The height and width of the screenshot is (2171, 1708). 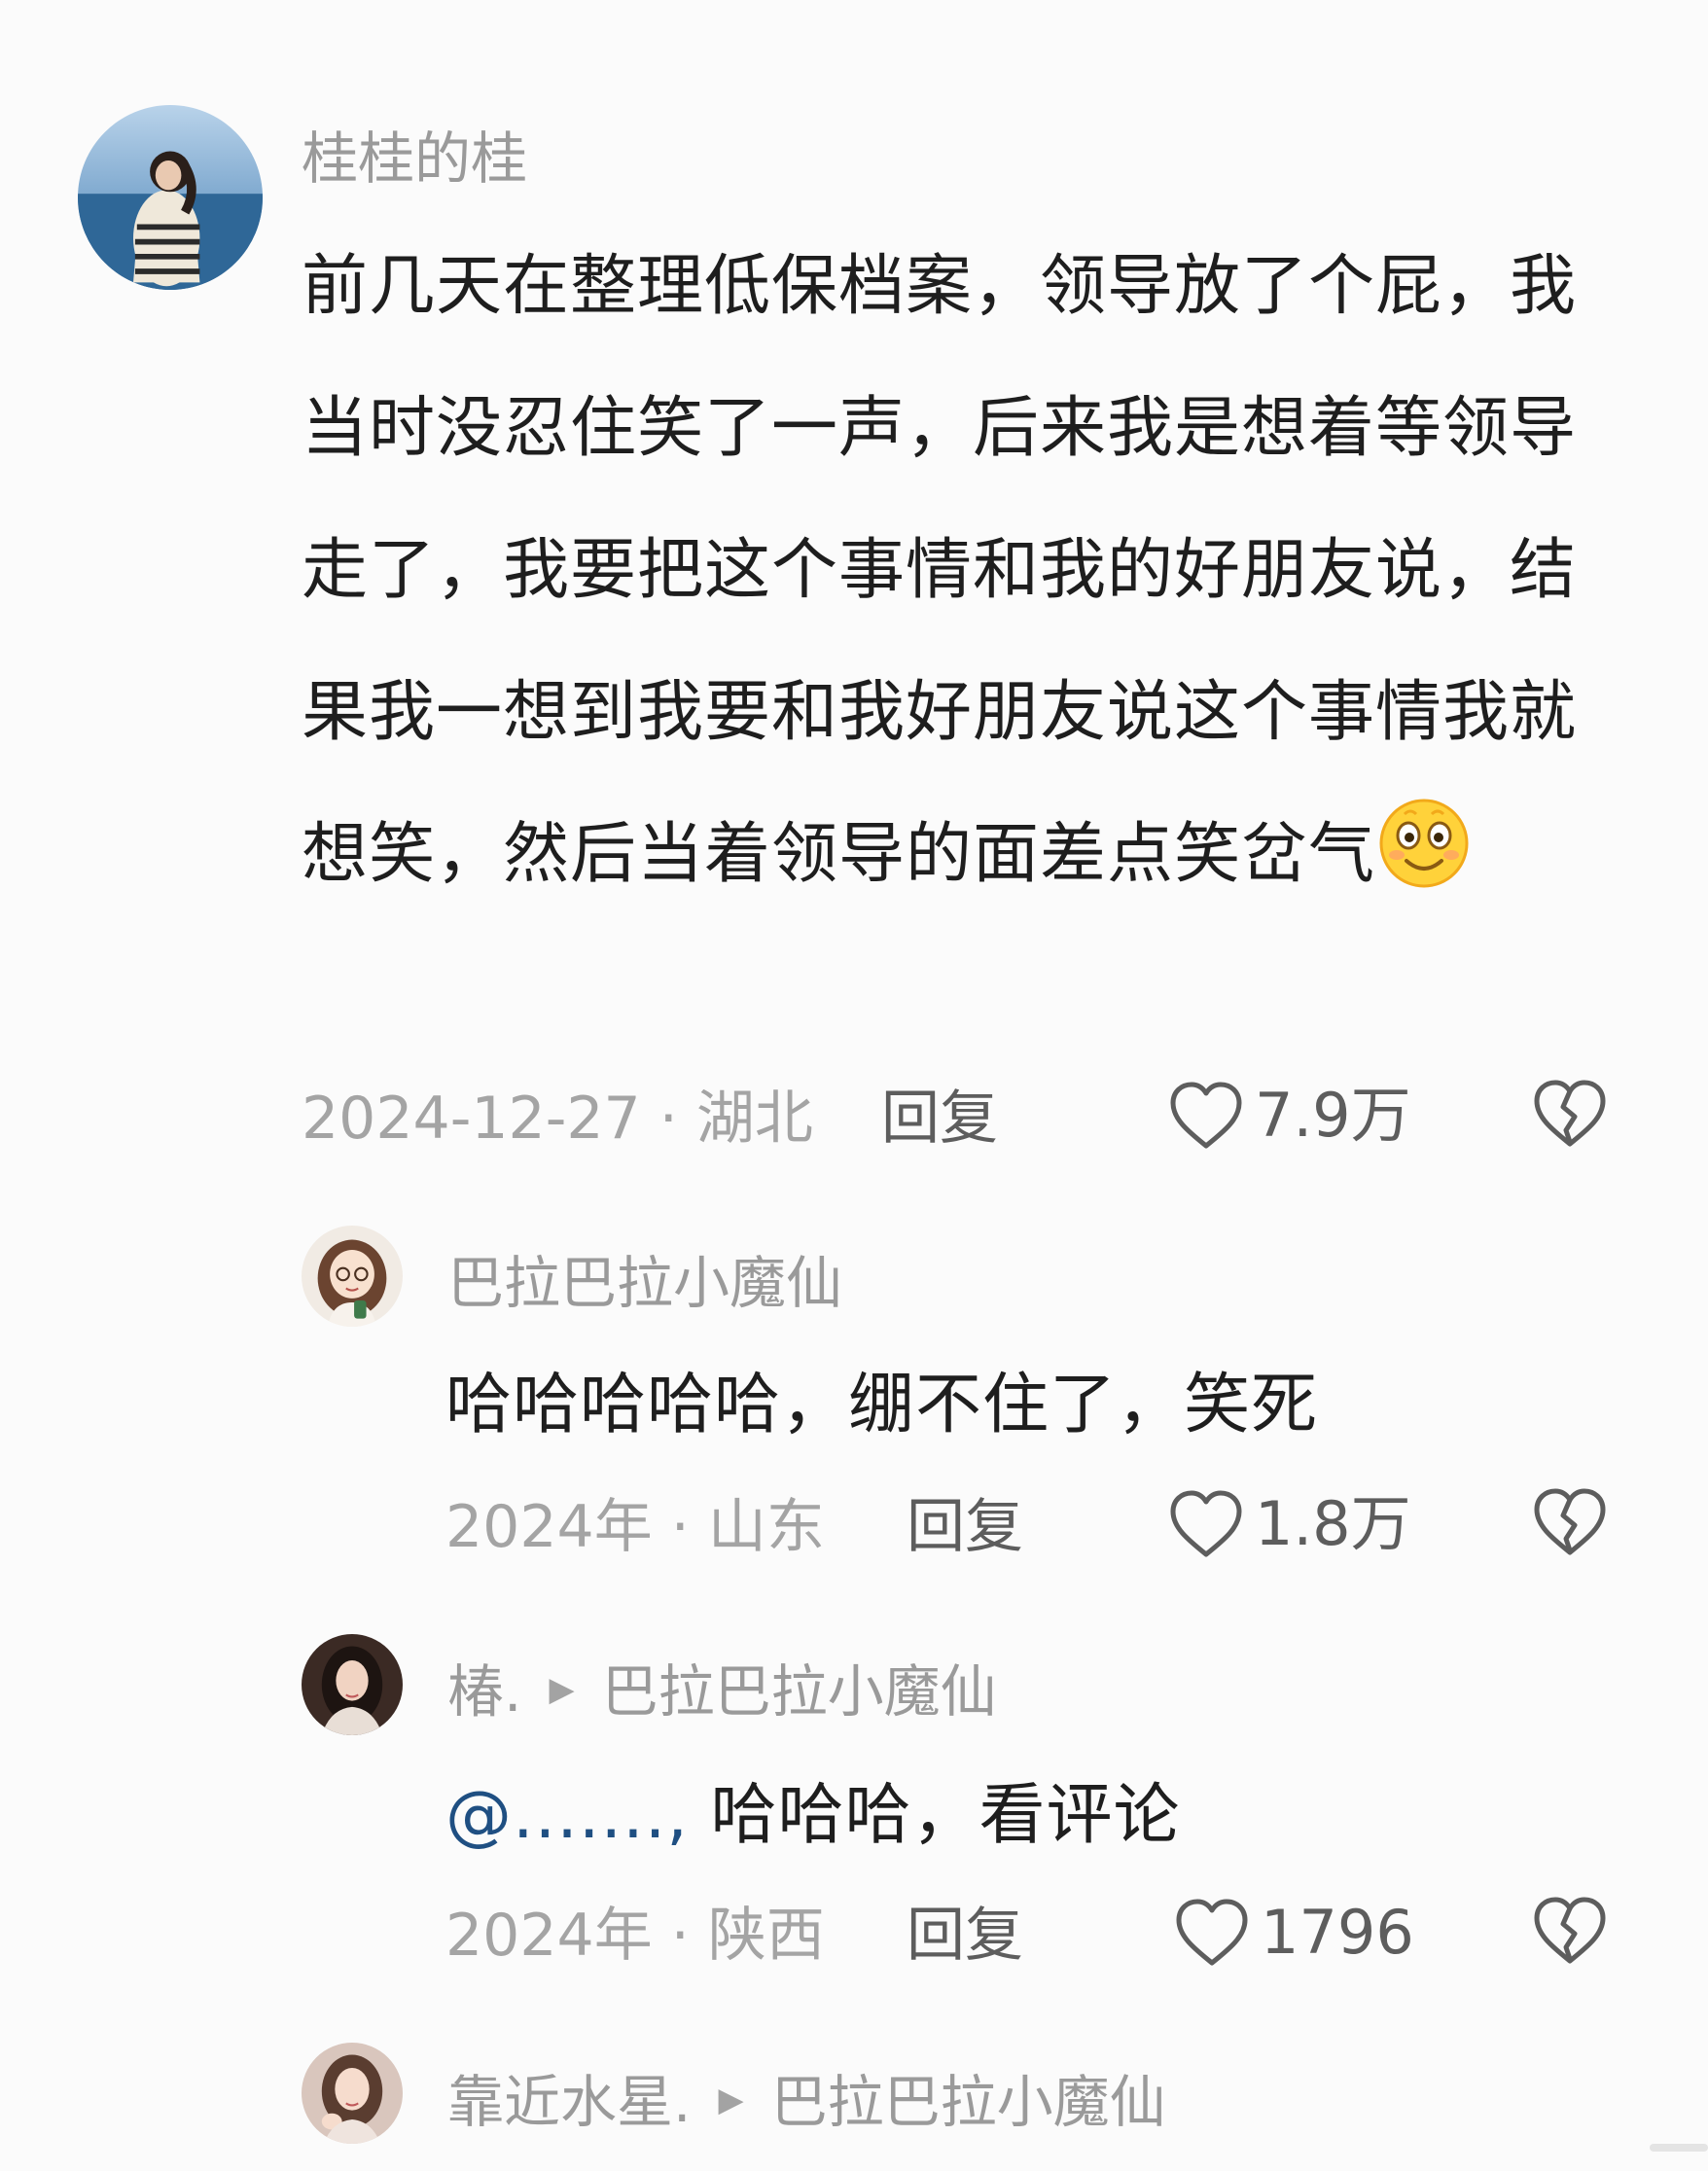 What do you see at coordinates (882, 1405) in the screenshot?
I see `reply-text: 哈哈哈哈哈，绷不住了，笑死` at bounding box center [882, 1405].